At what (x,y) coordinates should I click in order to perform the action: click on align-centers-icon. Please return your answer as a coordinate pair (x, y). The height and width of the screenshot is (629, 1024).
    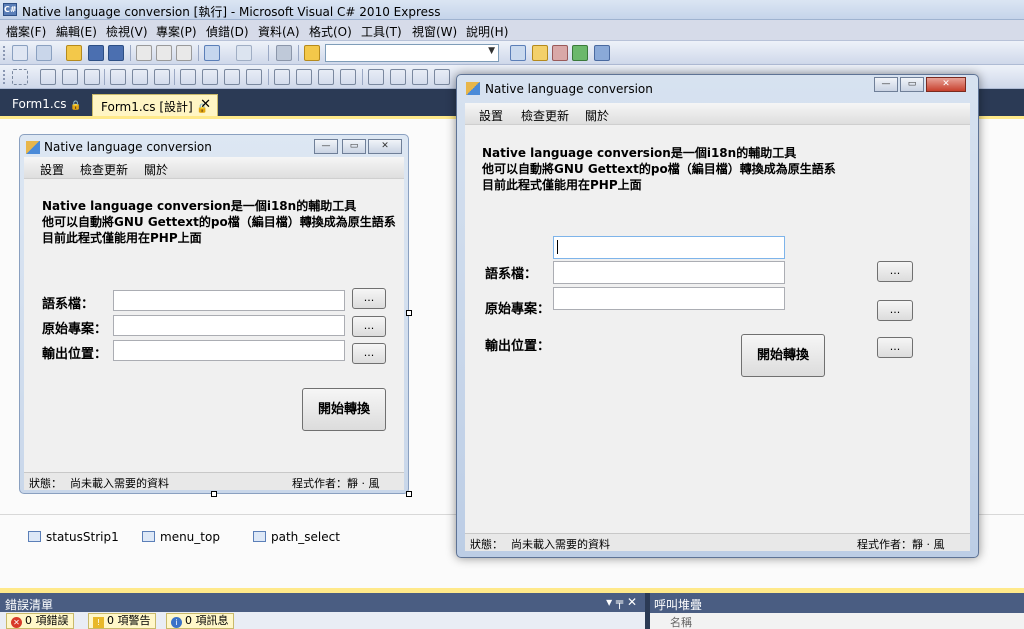
    Looking at the image, I should click on (70, 77).